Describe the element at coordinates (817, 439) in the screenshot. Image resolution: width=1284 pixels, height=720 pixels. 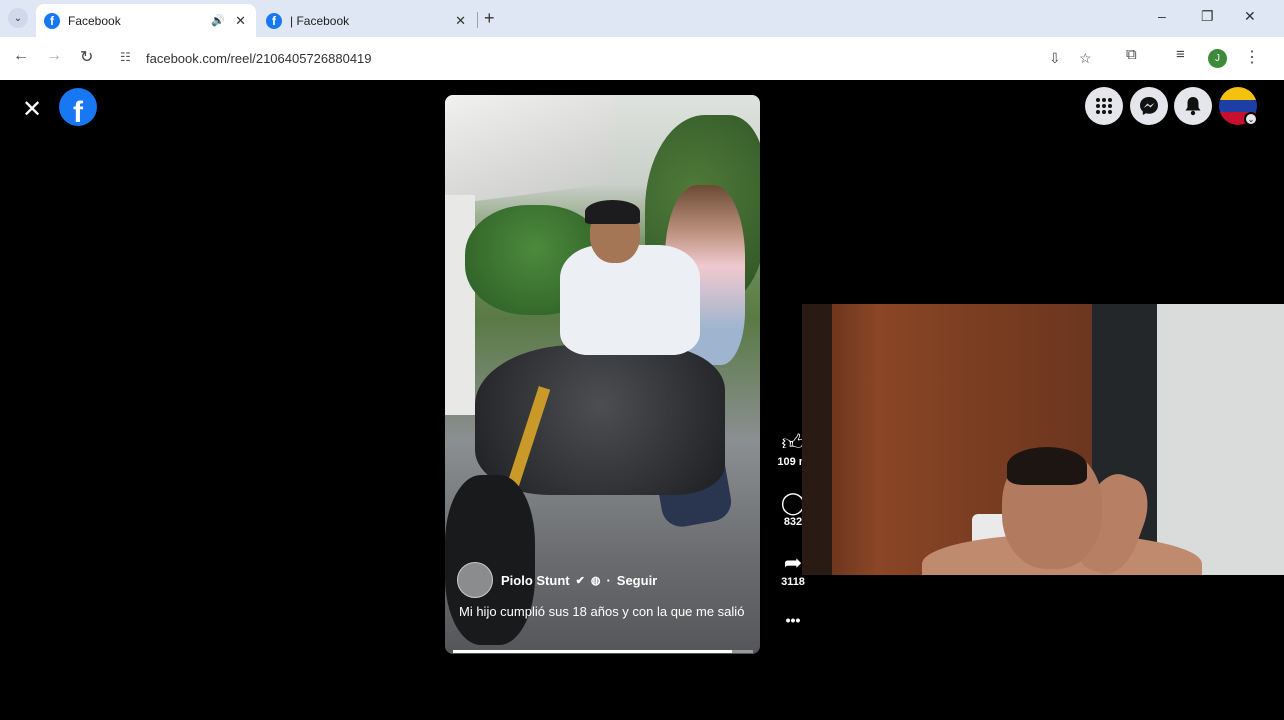
I see `webcam-door-frame` at that location.